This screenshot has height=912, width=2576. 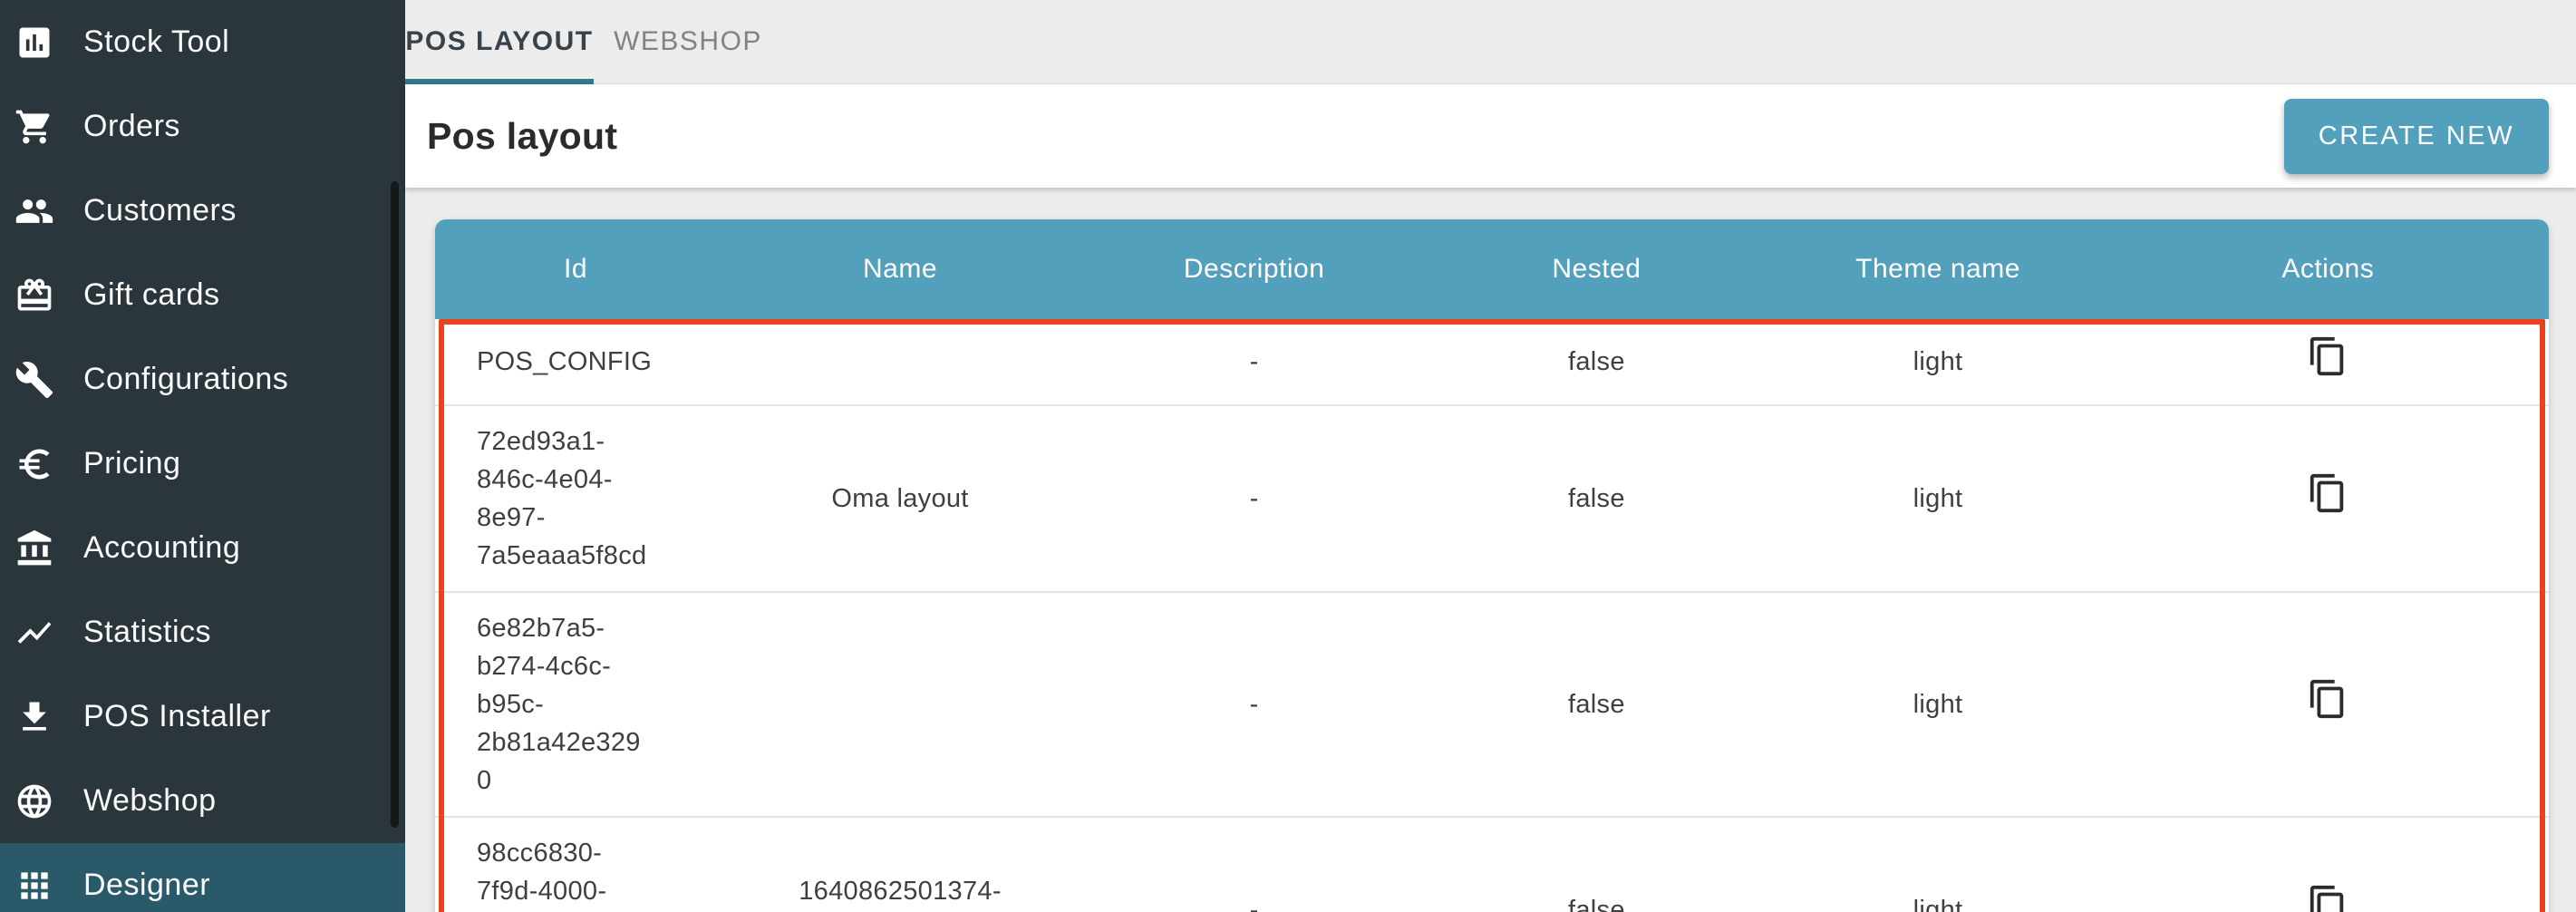 What do you see at coordinates (150, 800) in the screenshot?
I see `sidebar-item-label: Webshop` at bounding box center [150, 800].